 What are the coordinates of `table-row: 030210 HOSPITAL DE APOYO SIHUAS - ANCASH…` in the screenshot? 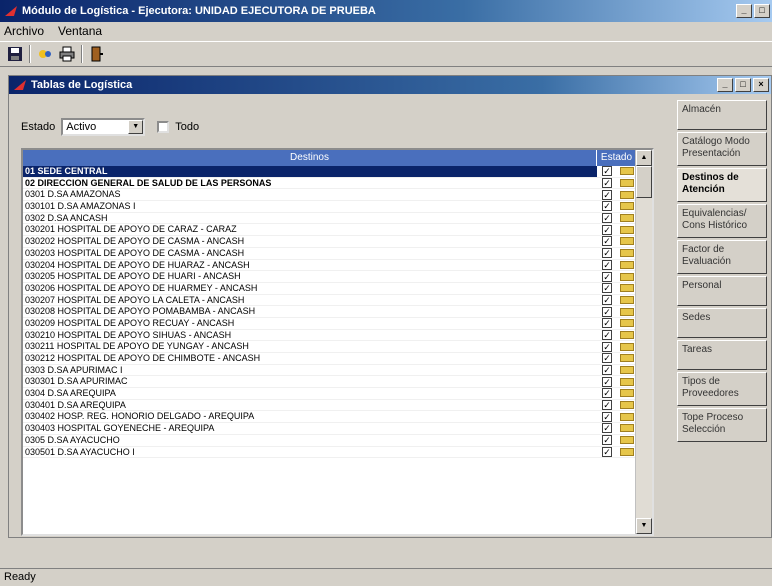 It's located at (330, 336).